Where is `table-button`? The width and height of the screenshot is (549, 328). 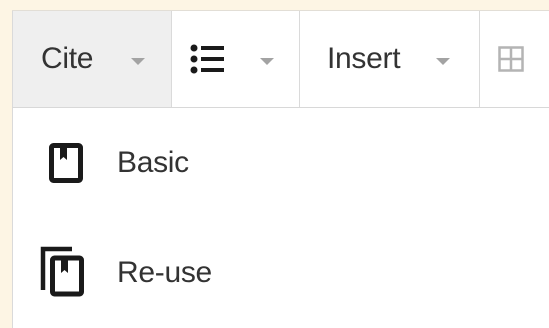 table-button is located at coordinates (514, 59).